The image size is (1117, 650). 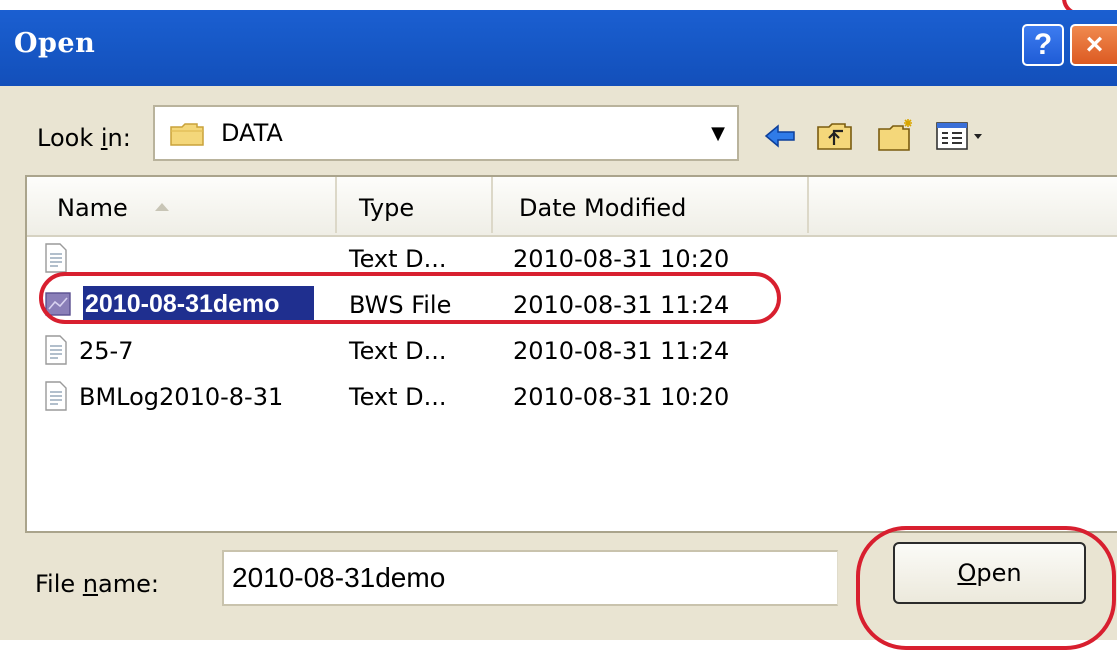 I want to click on file-date-modified: 2010-08-31 11:24, so click(x=621, y=351).